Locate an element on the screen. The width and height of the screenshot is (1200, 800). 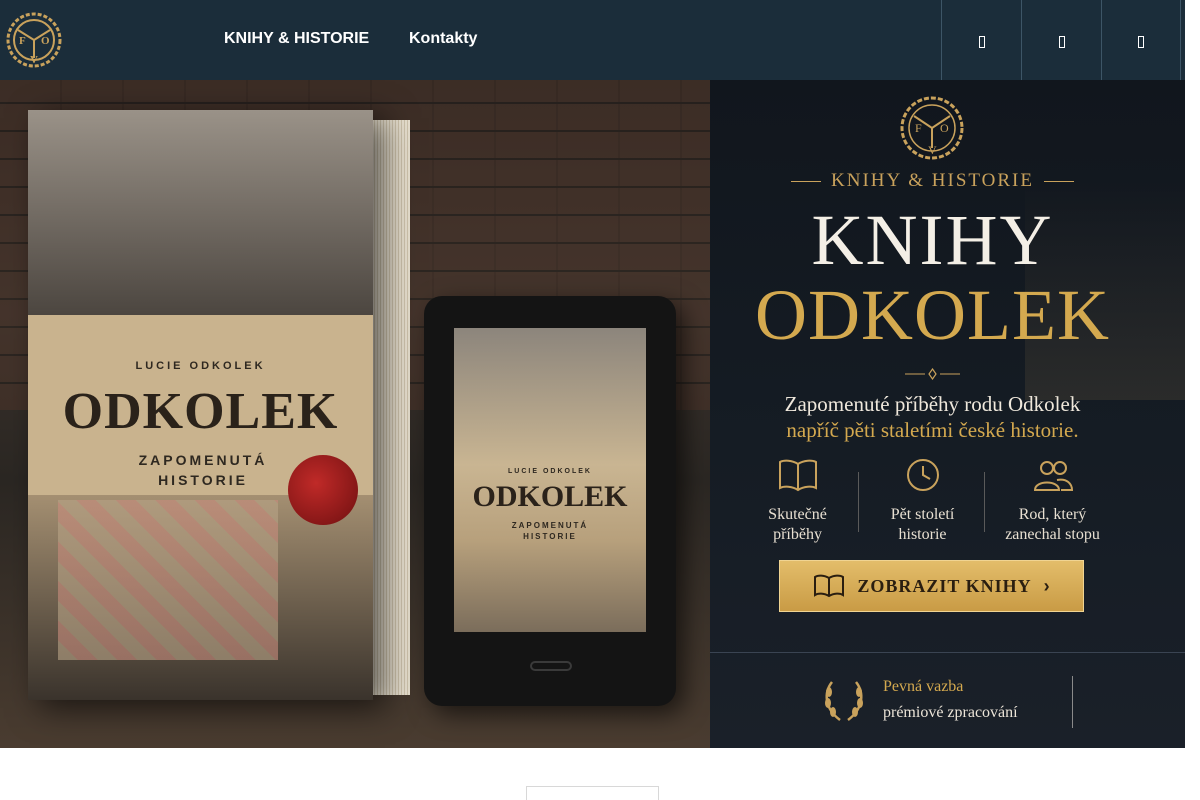
promo-brand: KNIHY & HISTORIE is located at coordinates (932, 181).